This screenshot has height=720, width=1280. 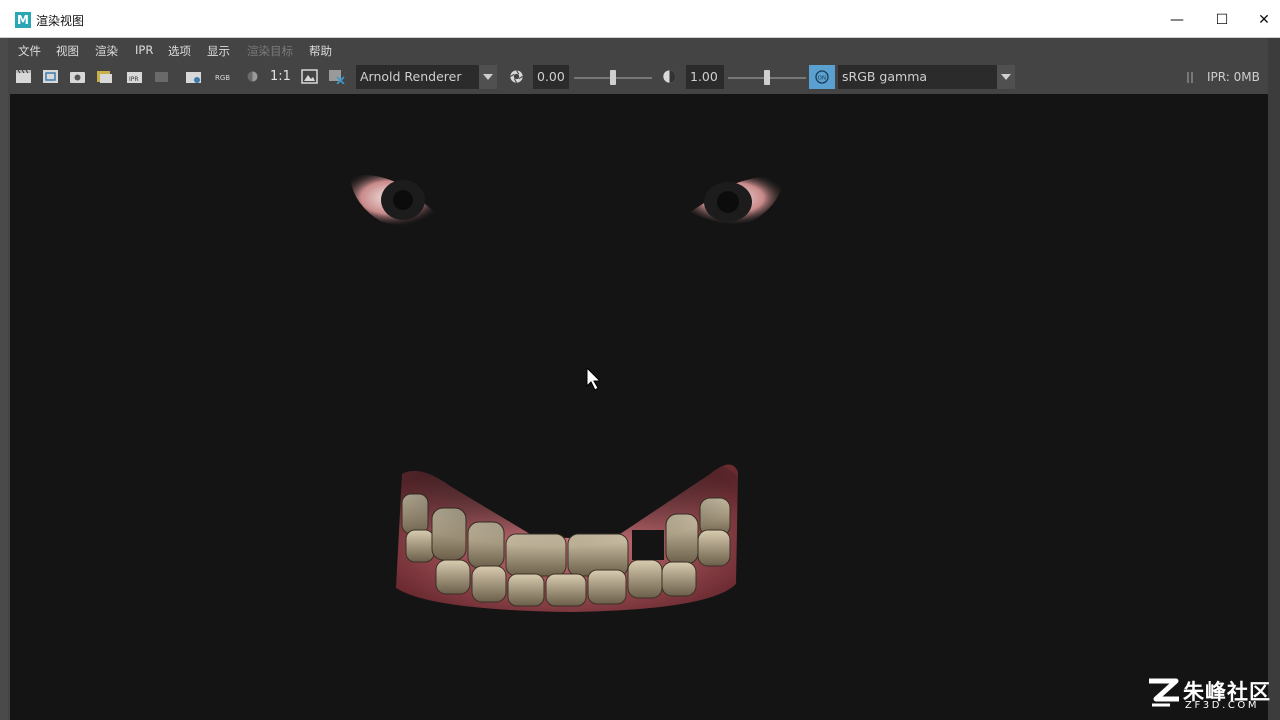 I want to click on ipr-render-icon: IPR, so click(x=134, y=76).